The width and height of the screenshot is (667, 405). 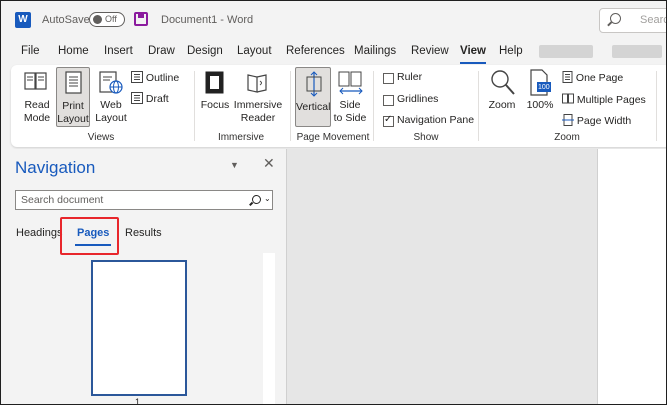 What do you see at coordinates (267, 198) in the screenshot?
I see `chevron-down-icon: ⌄` at bounding box center [267, 198].